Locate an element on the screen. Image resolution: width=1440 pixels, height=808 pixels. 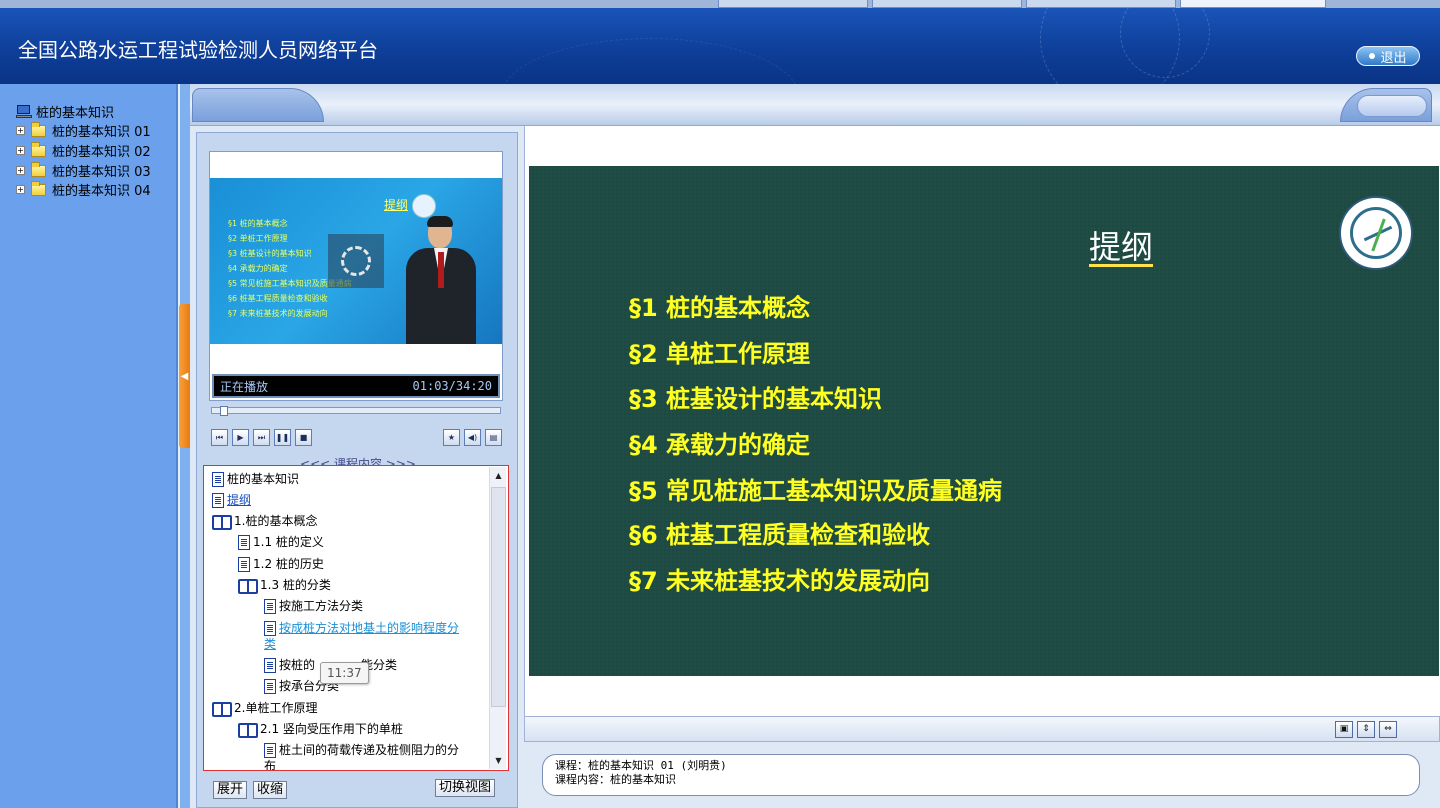
tree-item-03: + 桩的基本知识 03 is located at coordinates (83, 170).